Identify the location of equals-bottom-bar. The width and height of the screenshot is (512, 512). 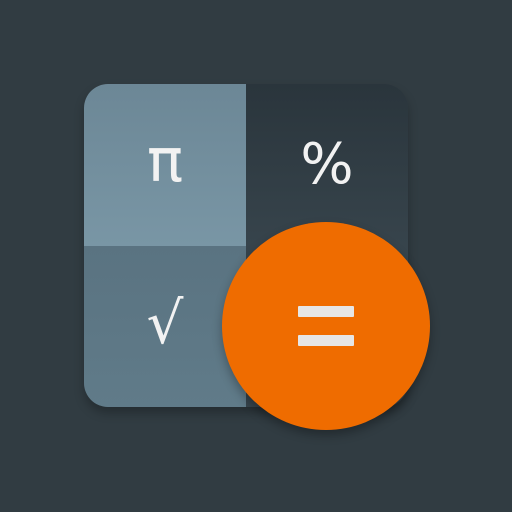
(326, 340).